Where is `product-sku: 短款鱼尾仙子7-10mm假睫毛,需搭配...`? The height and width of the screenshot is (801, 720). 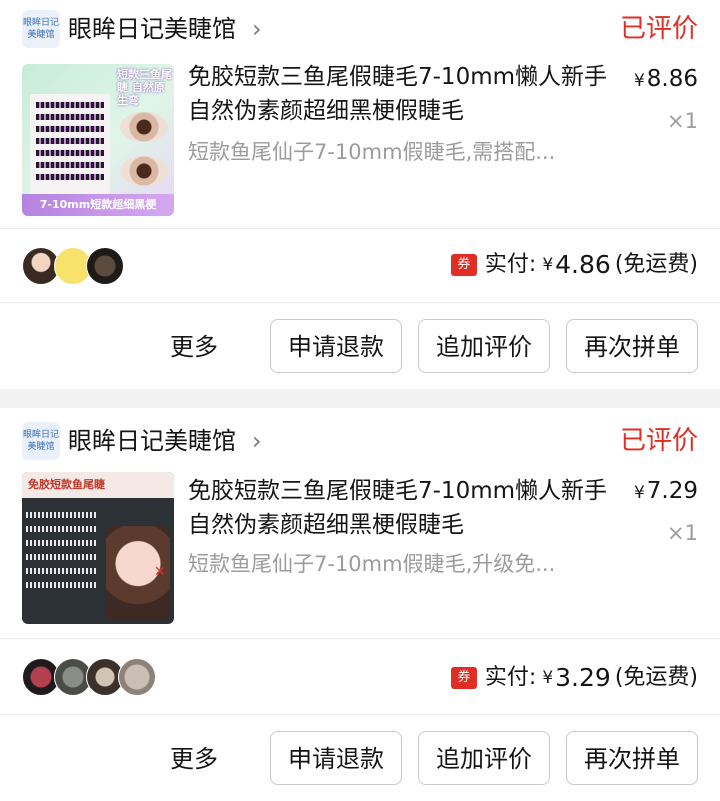 product-sku: 短款鱼尾仙子7-10mm假睫毛,需搭配... is located at coordinates (398, 152).